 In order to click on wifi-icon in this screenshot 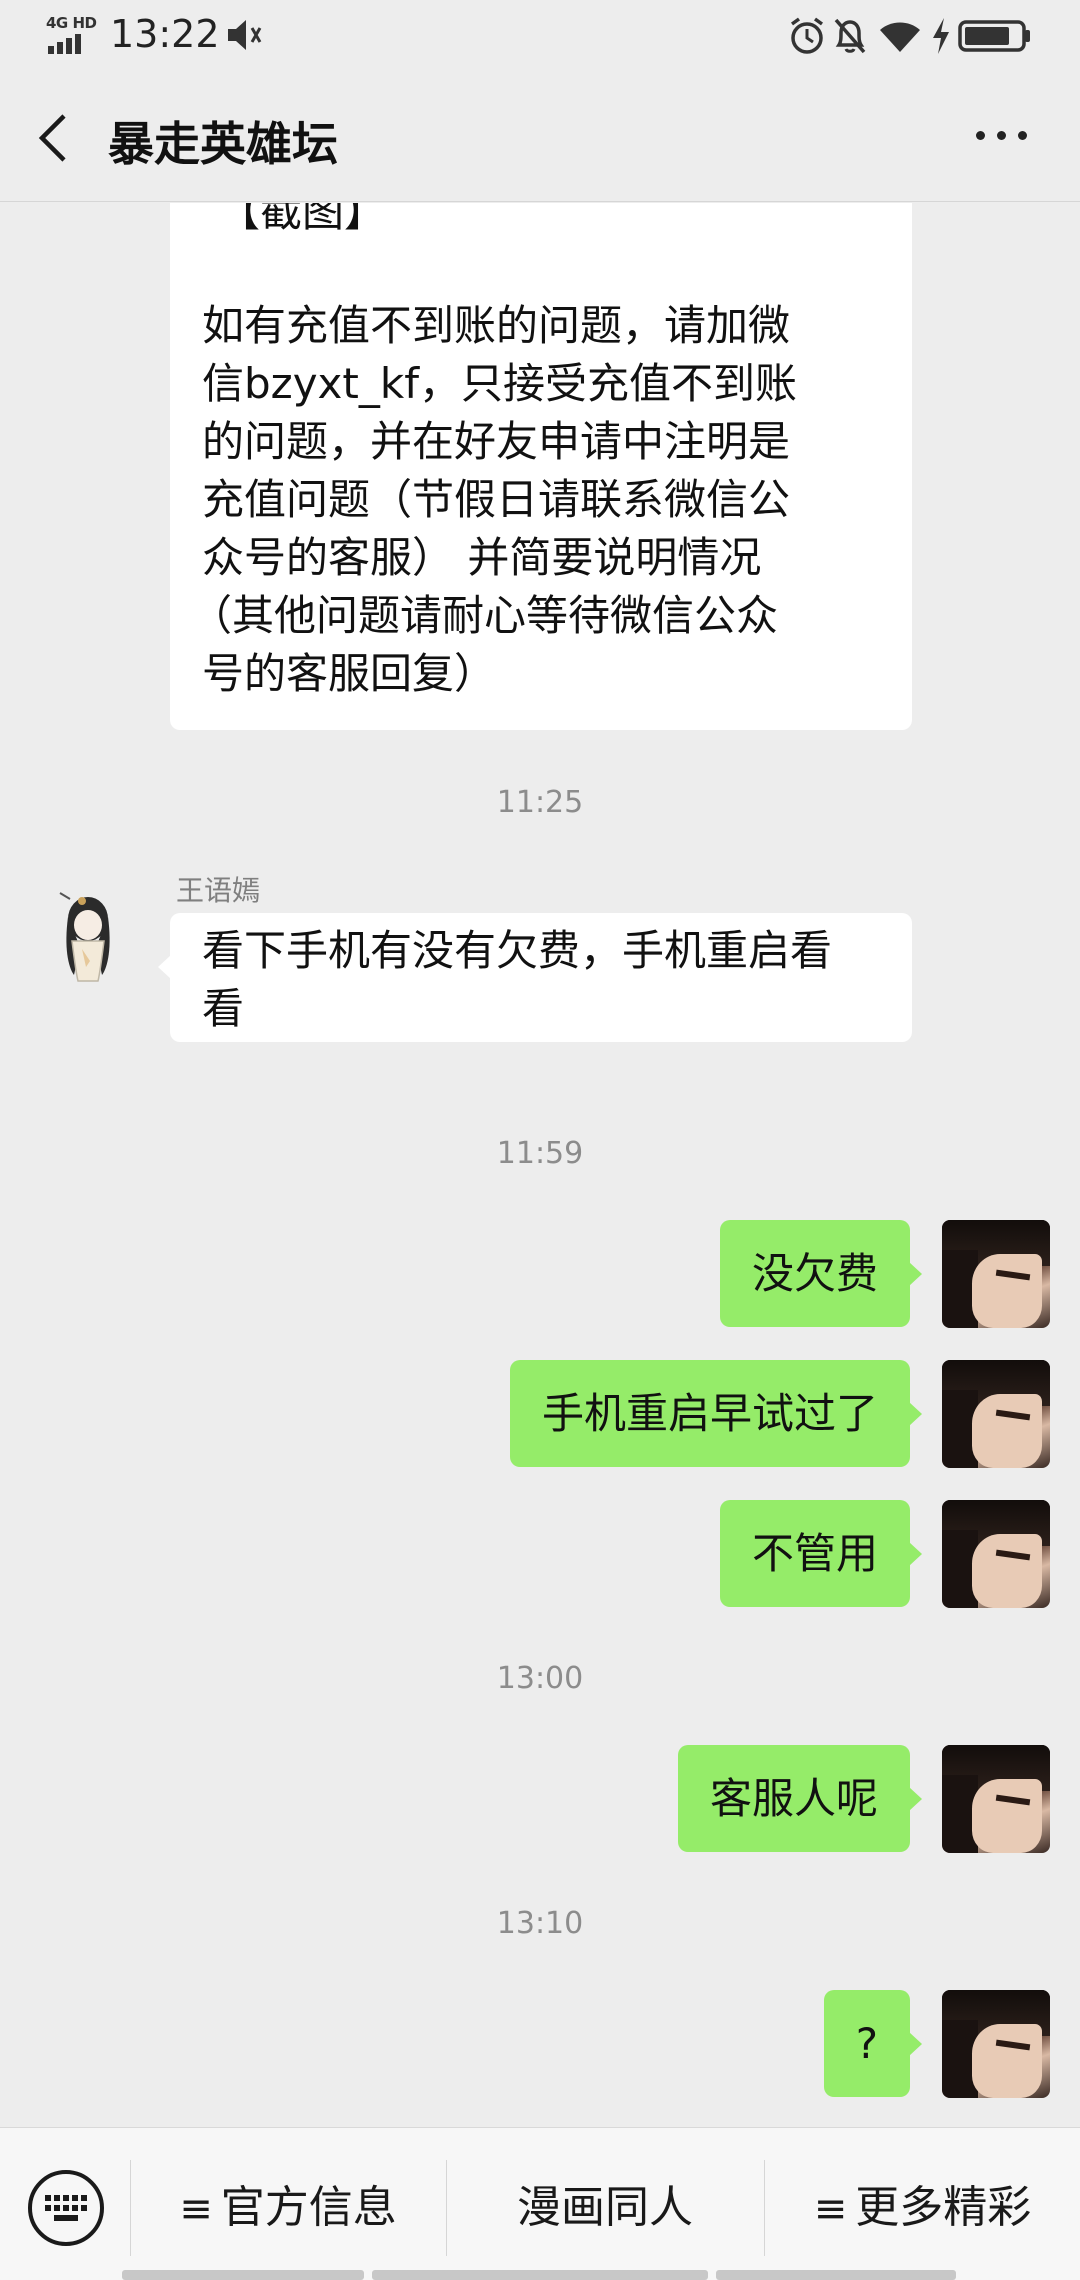, I will do `click(900, 37)`.